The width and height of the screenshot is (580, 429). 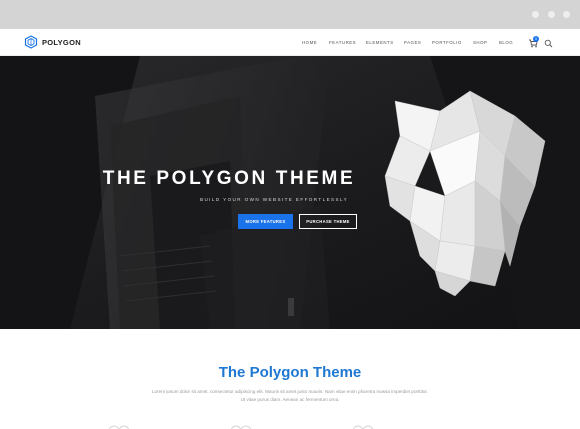 What do you see at coordinates (506, 42) in the screenshot?
I see `nav-item-blog: BLOG` at bounding box center [506, 42].